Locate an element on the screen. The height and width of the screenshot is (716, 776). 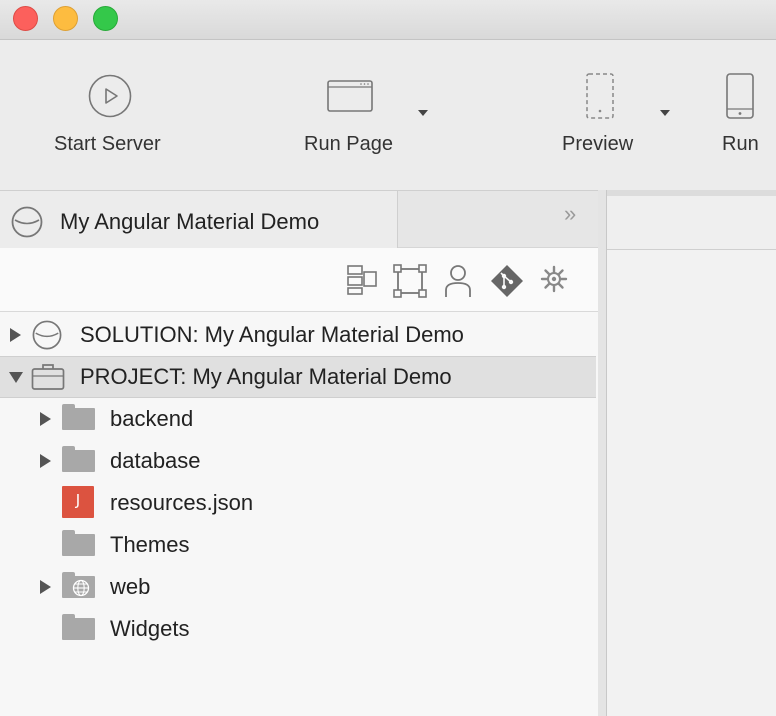
web-folder-icon is located at coordinates (78, 585).